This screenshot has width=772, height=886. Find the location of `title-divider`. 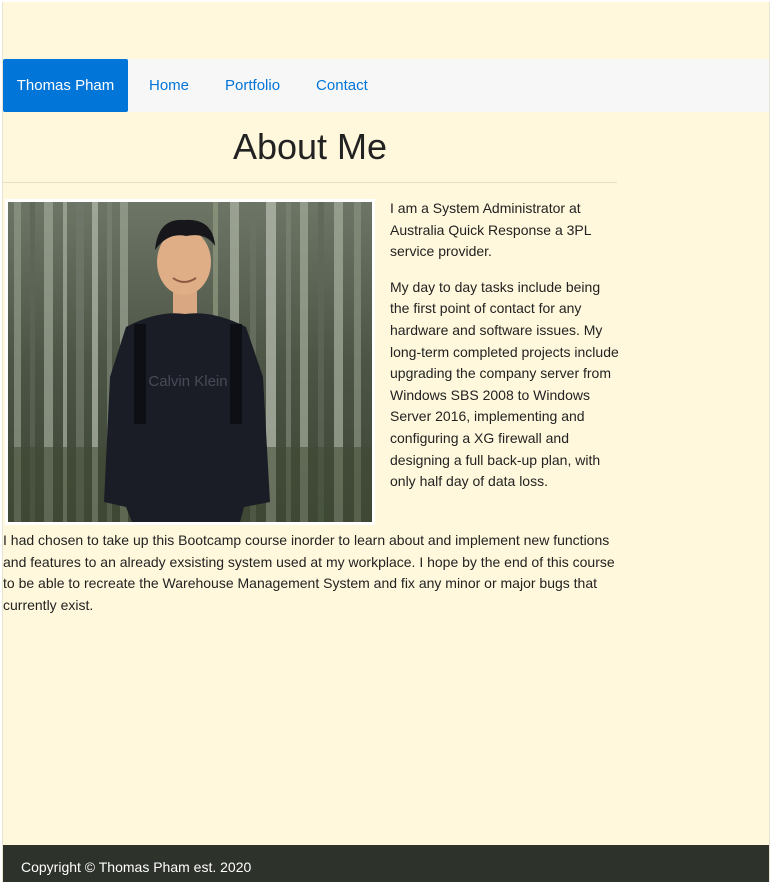

title-divider is located at coordinates (310, 182).